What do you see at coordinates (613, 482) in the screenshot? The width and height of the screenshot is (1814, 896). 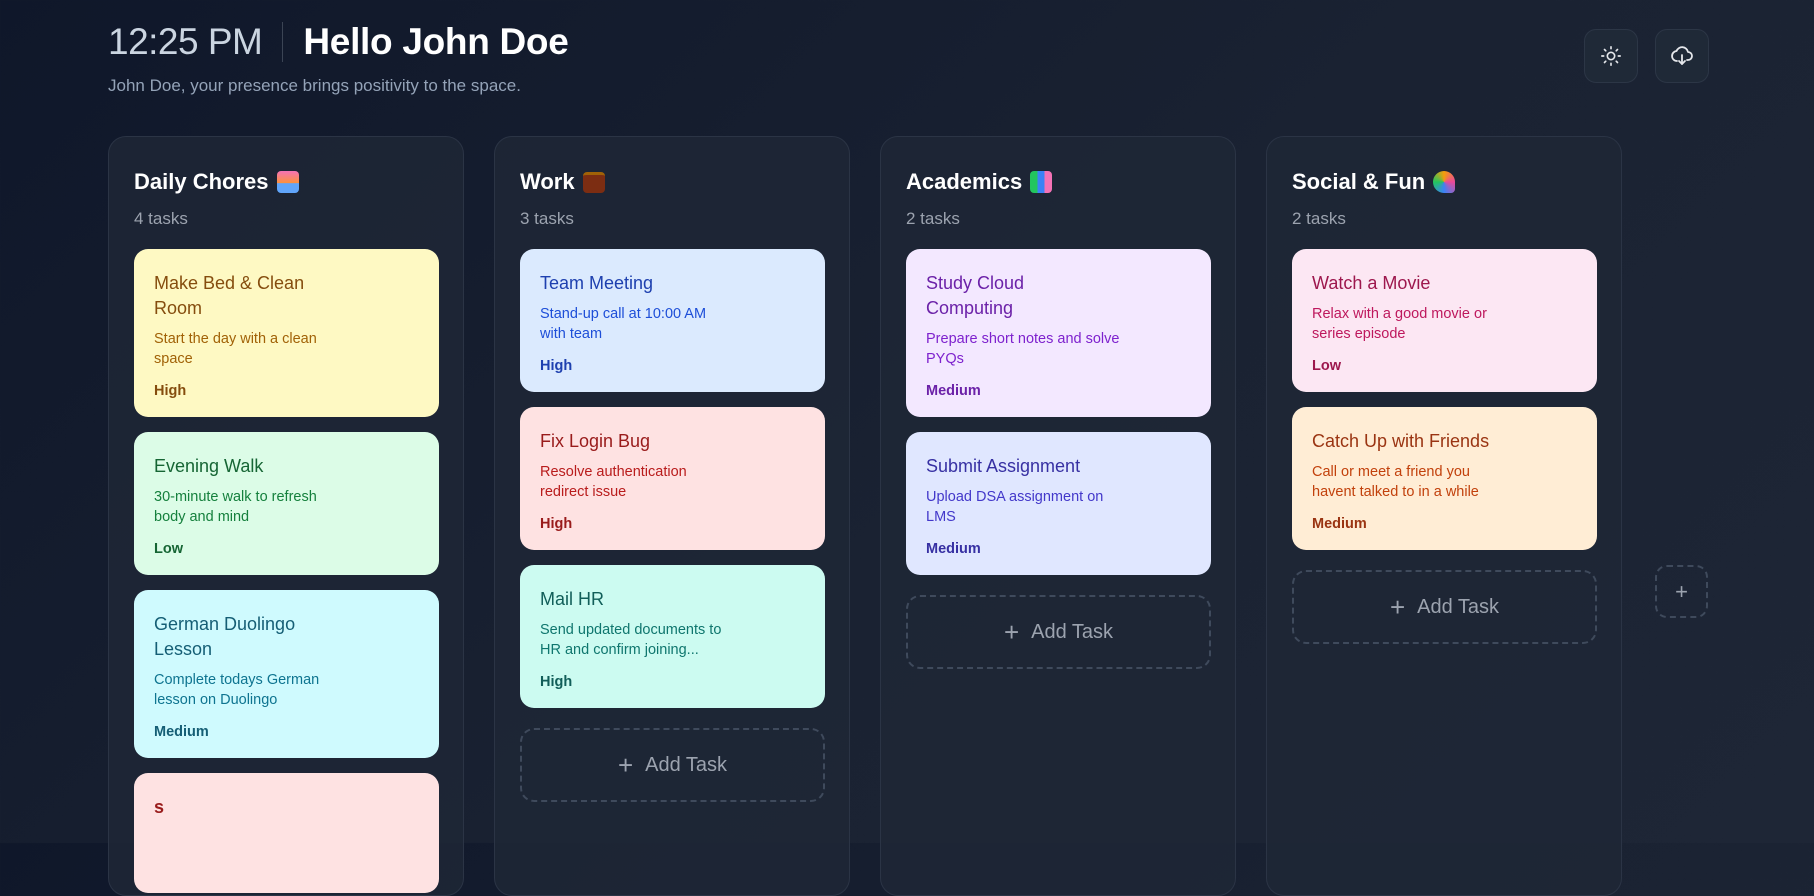 I see `task-description: Resolve authentication redirect issue` at bounding box center [613, 482].